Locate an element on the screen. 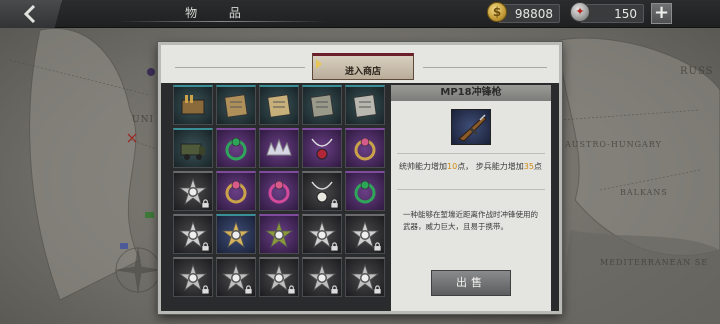 The width and height of the screenshot is (720, 324). map-label-mediterranean: MEDITERRANEAN SE is located at coordinates (654, 262).